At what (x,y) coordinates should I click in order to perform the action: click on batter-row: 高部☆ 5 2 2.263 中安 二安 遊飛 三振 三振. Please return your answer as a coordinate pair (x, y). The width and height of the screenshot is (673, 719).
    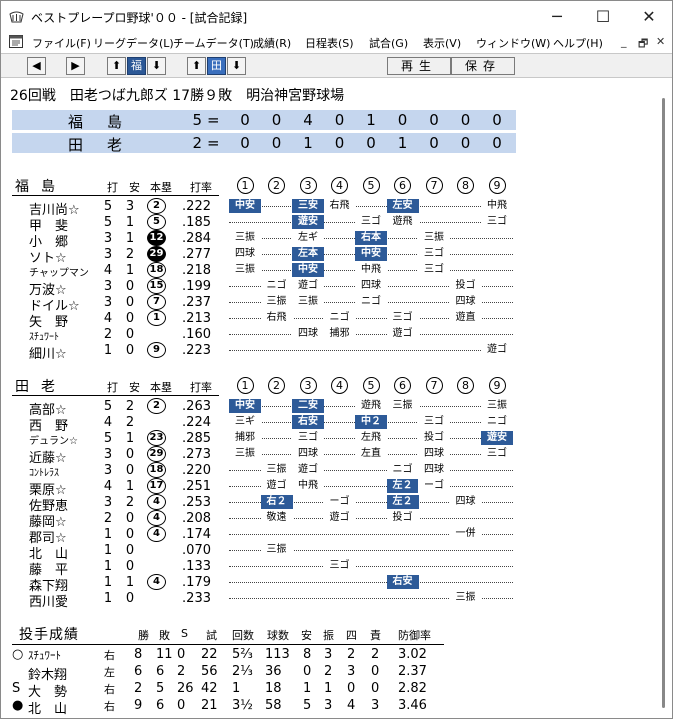
    Looking at the image, I should click on (258, 408).